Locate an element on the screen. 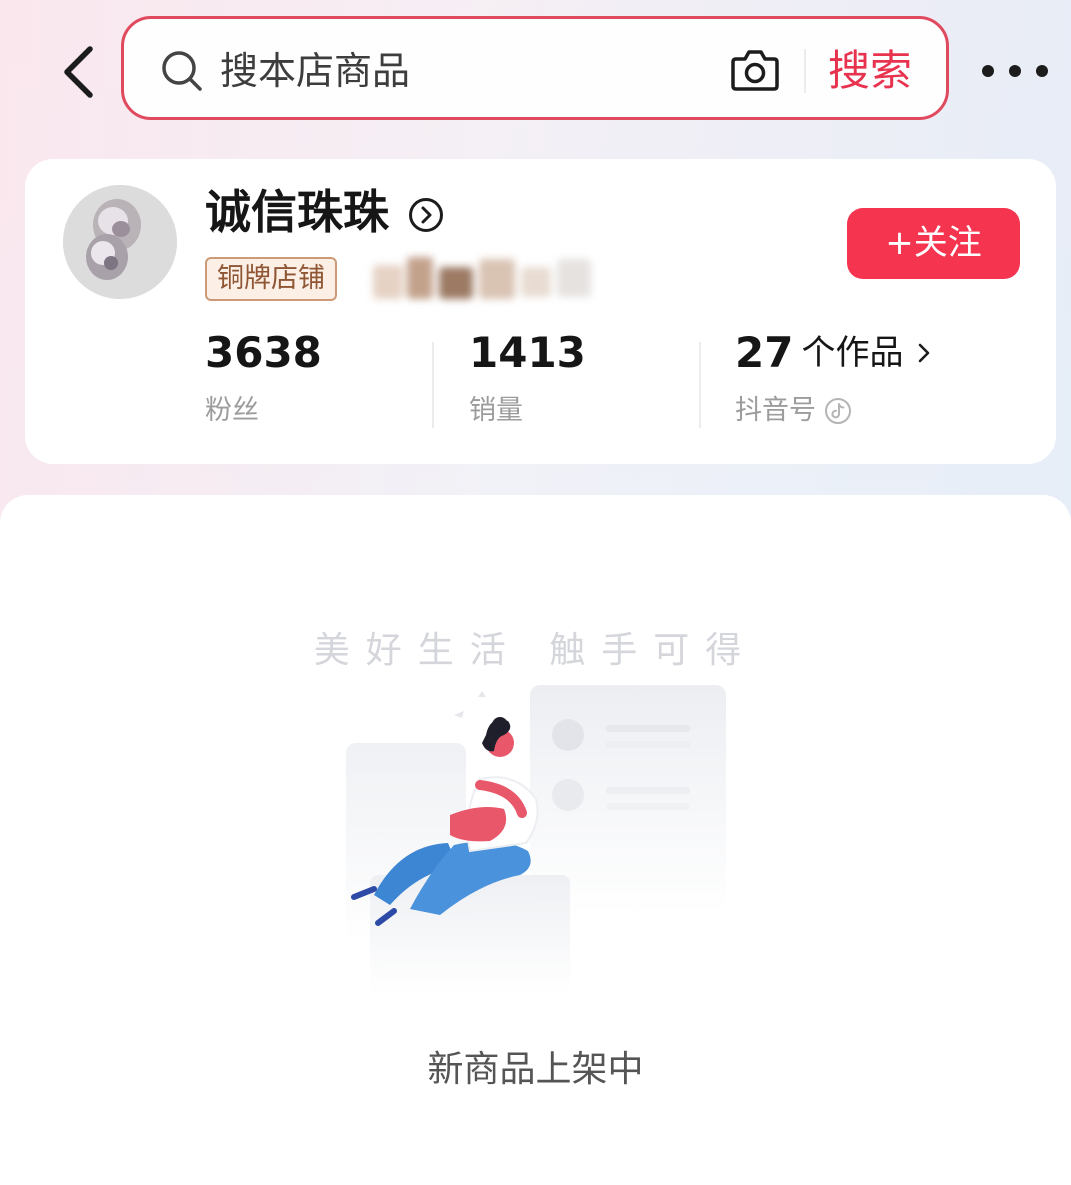 This screenshot has height=1185, width=1071. stat-fans-label: 粉丝 is located at coordinates (232, 410).